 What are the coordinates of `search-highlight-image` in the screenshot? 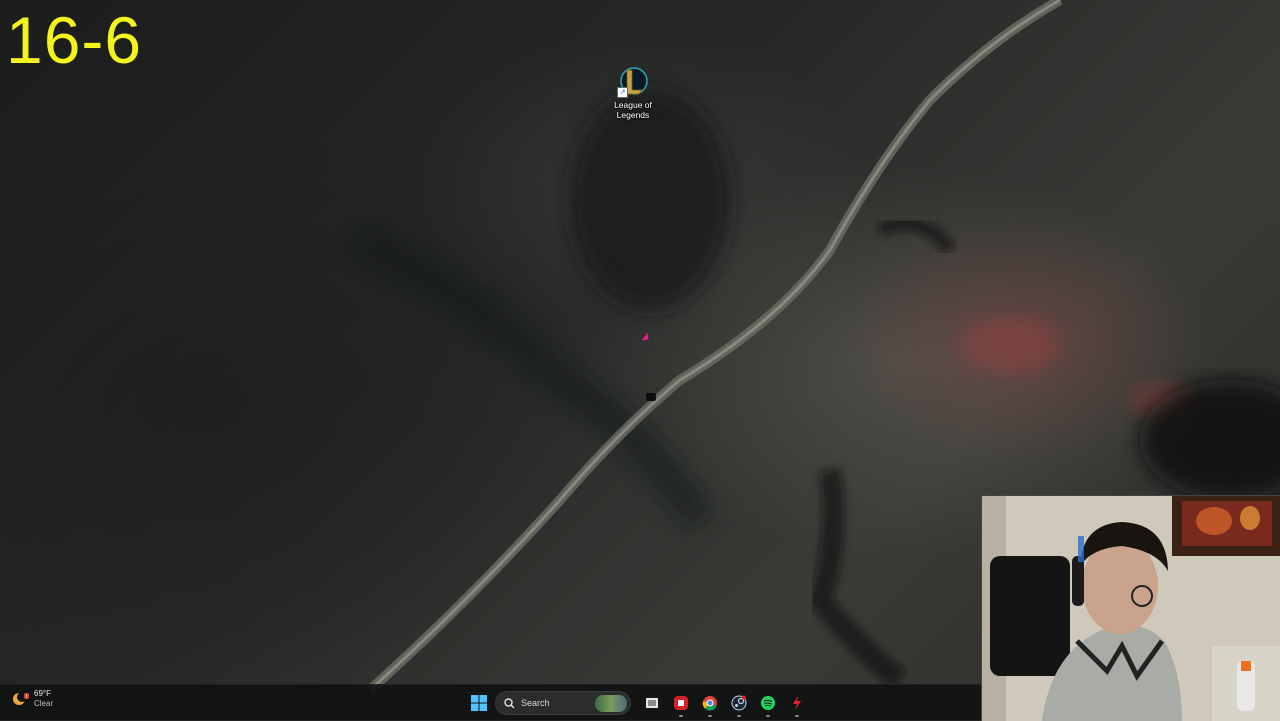 It's located at (611, 703).